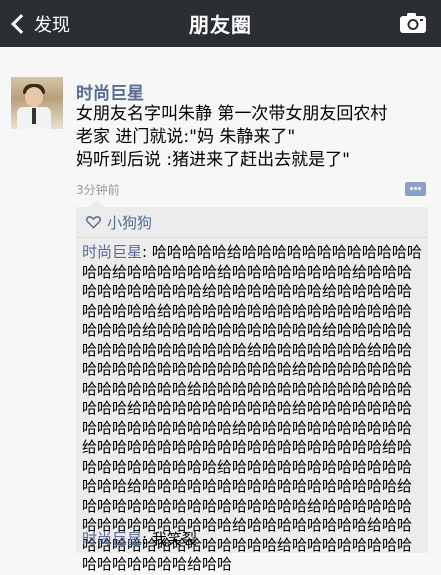  Describe the element at coordinates (37, 103) in the screenshot. I see `avatar` at that location.